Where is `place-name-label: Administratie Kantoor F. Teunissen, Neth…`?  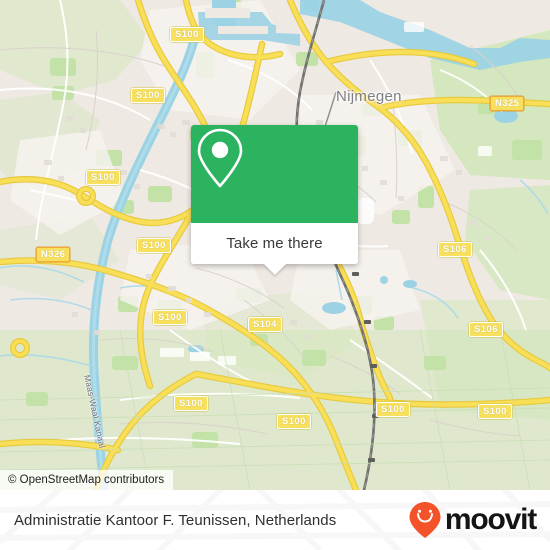
place-name-label: Administratie Kantoor F. Teunissen, Neth… is located at coordinates (175, 520).